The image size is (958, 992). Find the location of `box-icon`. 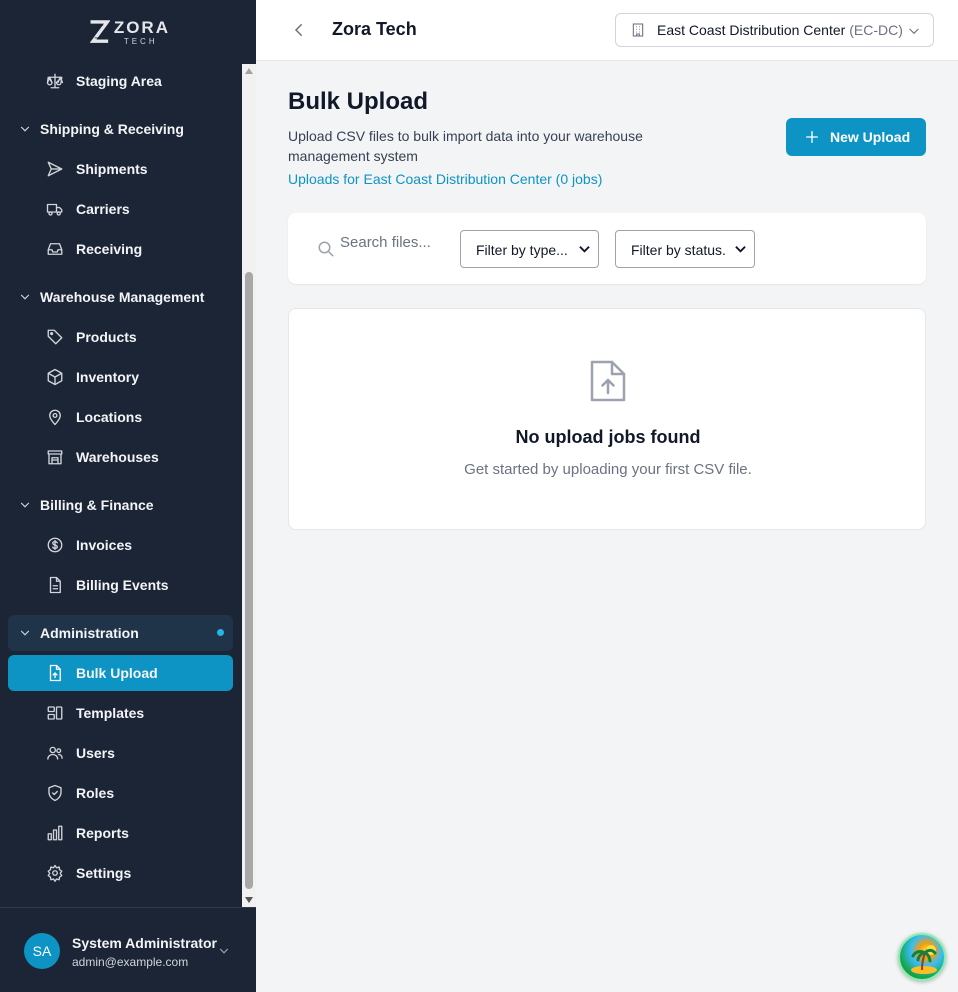

box-icon is located at coordinates (55, 377).